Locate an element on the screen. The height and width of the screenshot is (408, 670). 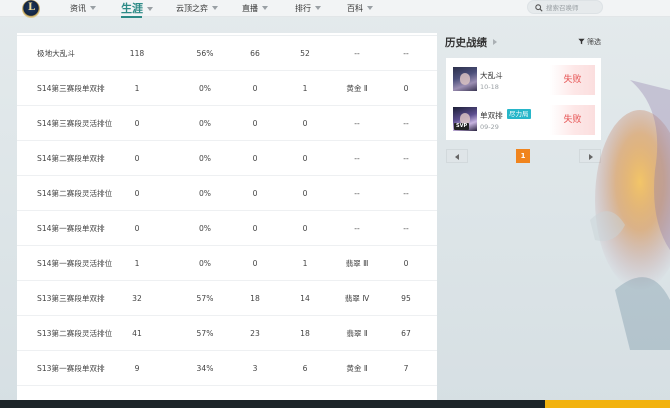
nav-item-rank: 排行 is located at coordinates (308, 8).